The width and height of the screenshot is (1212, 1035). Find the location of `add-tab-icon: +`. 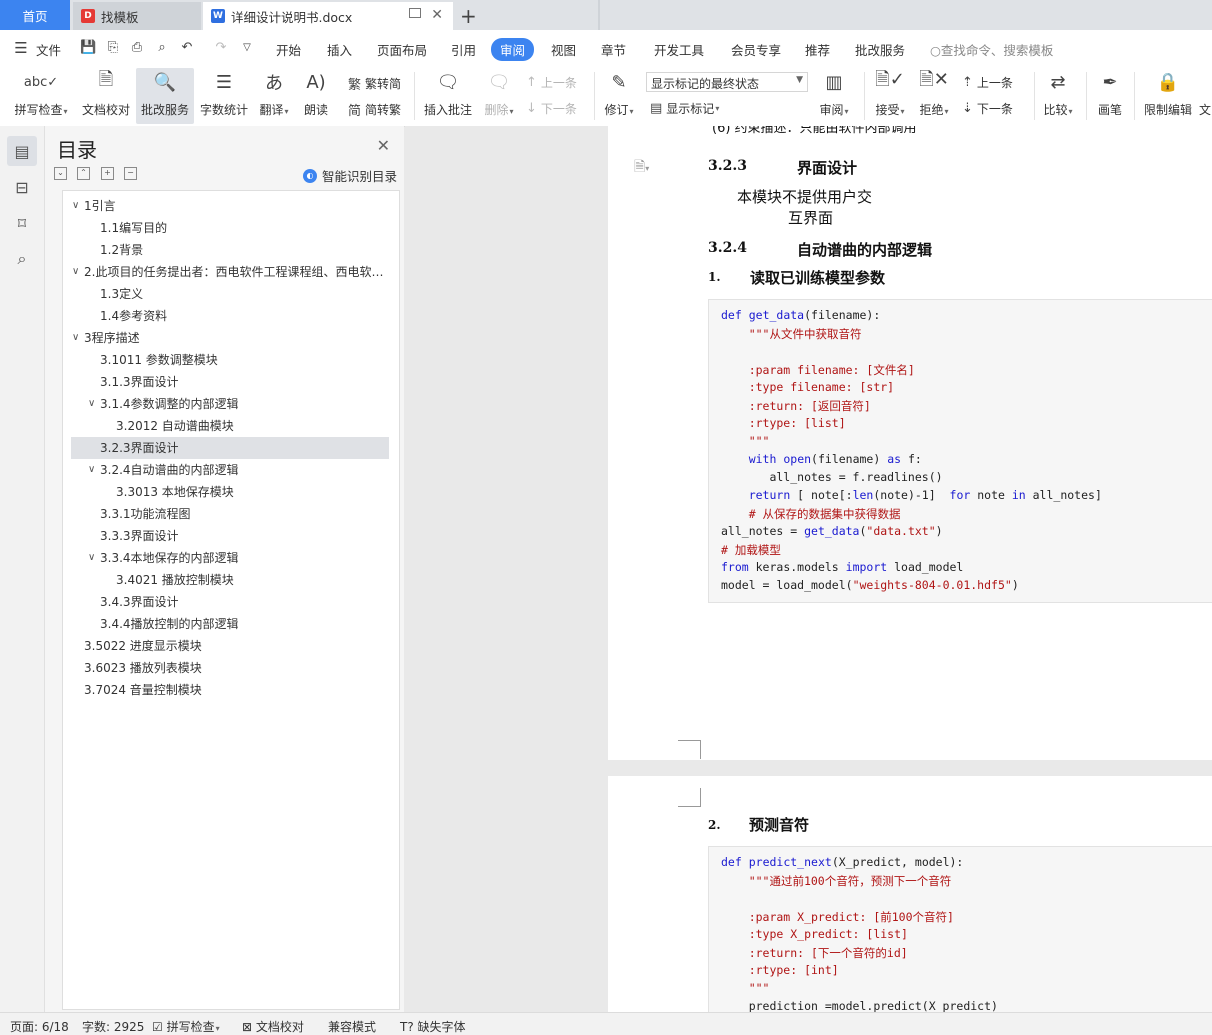

add-tab-icon: + is located at coordinates (468, 16).